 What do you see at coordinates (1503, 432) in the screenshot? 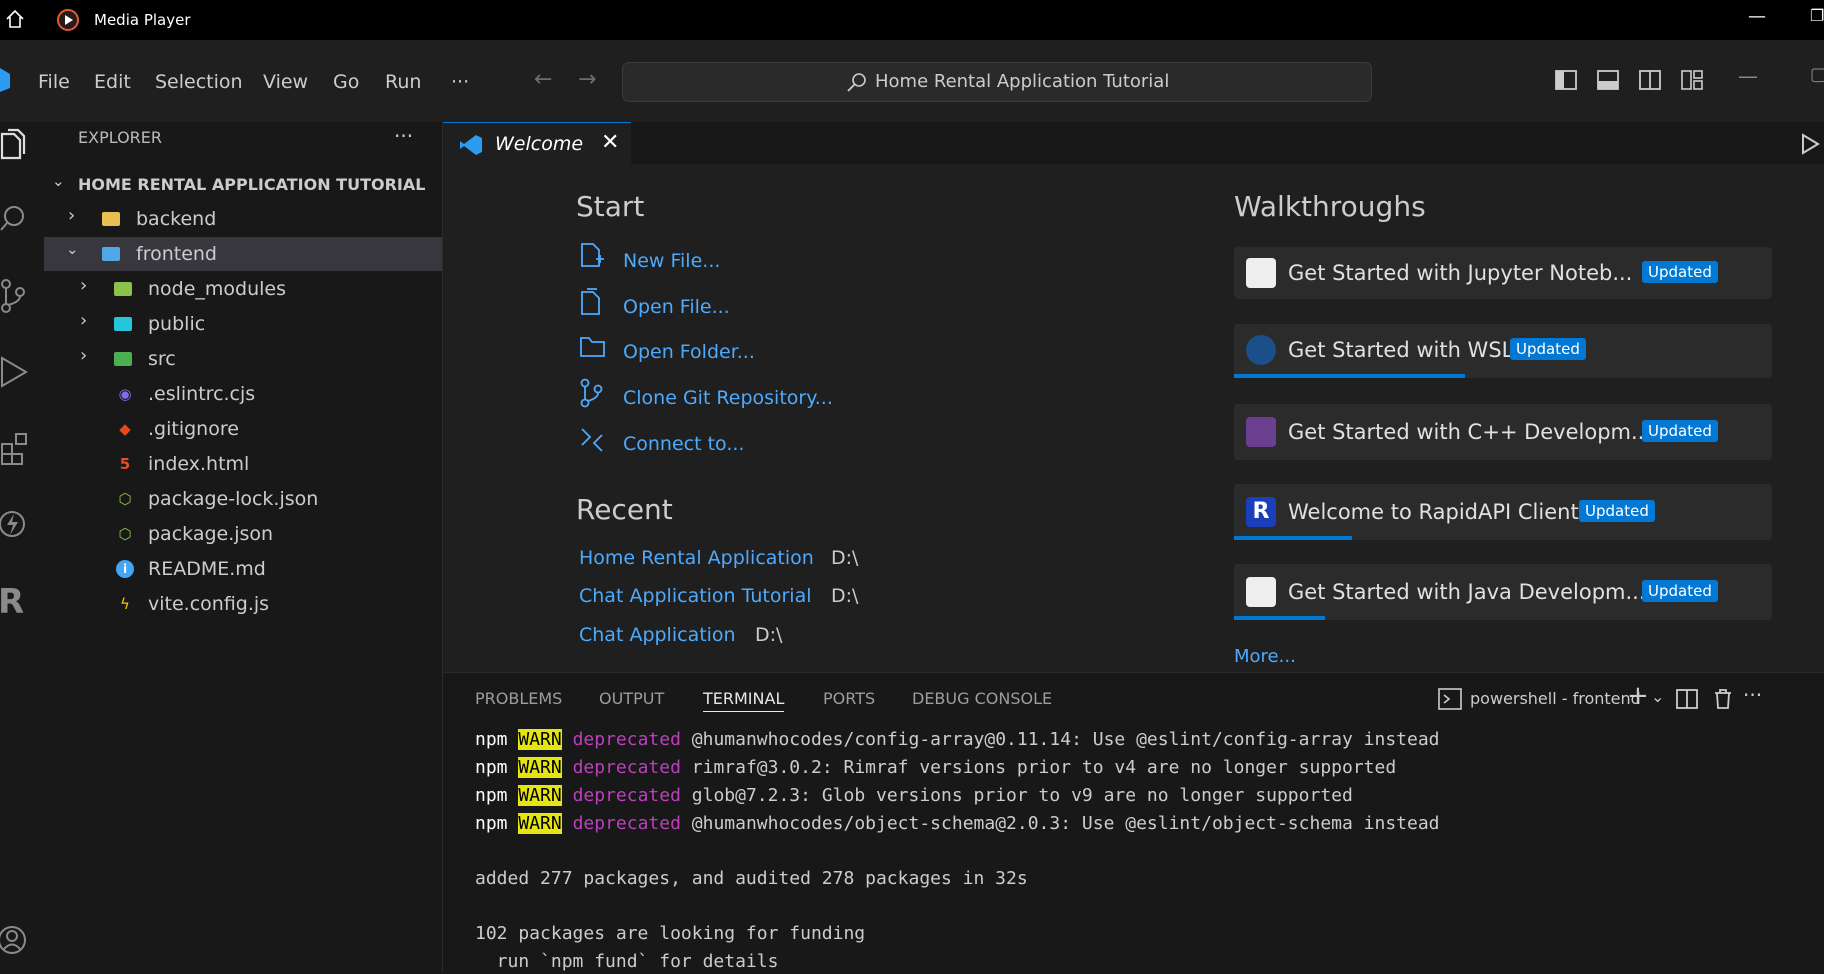
I see `walkthrough-cpp: Get Started with C++ Developm... Updated` at bounding box center [1503, 432].